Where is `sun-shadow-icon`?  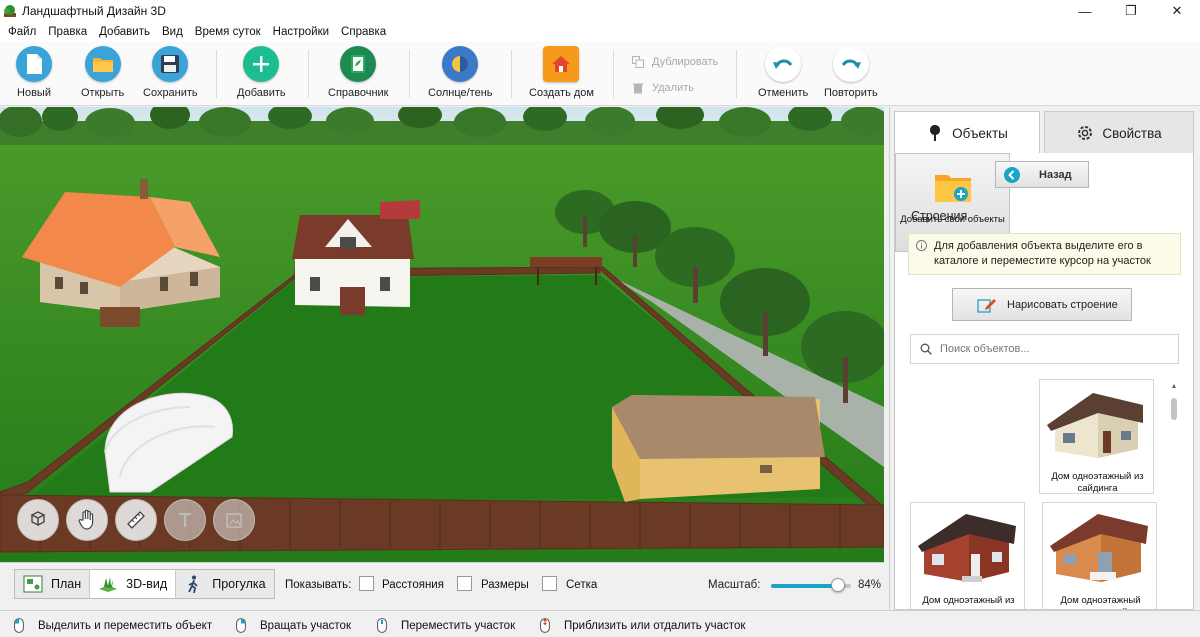
sun-shadow-icon is located at coordinates (460, 64).